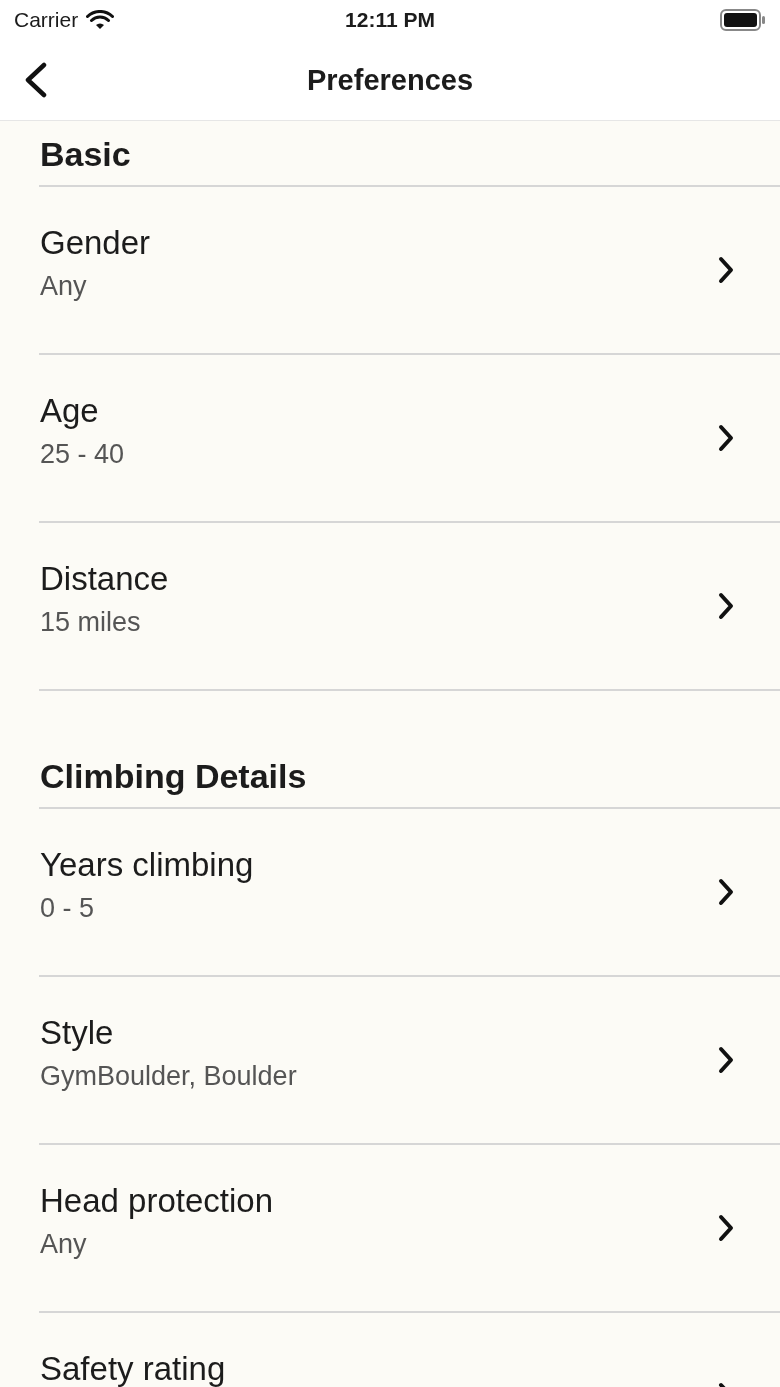 This screenshot has height=1387, width=780. I want to click on row-title: Gender, so click(95, 243).